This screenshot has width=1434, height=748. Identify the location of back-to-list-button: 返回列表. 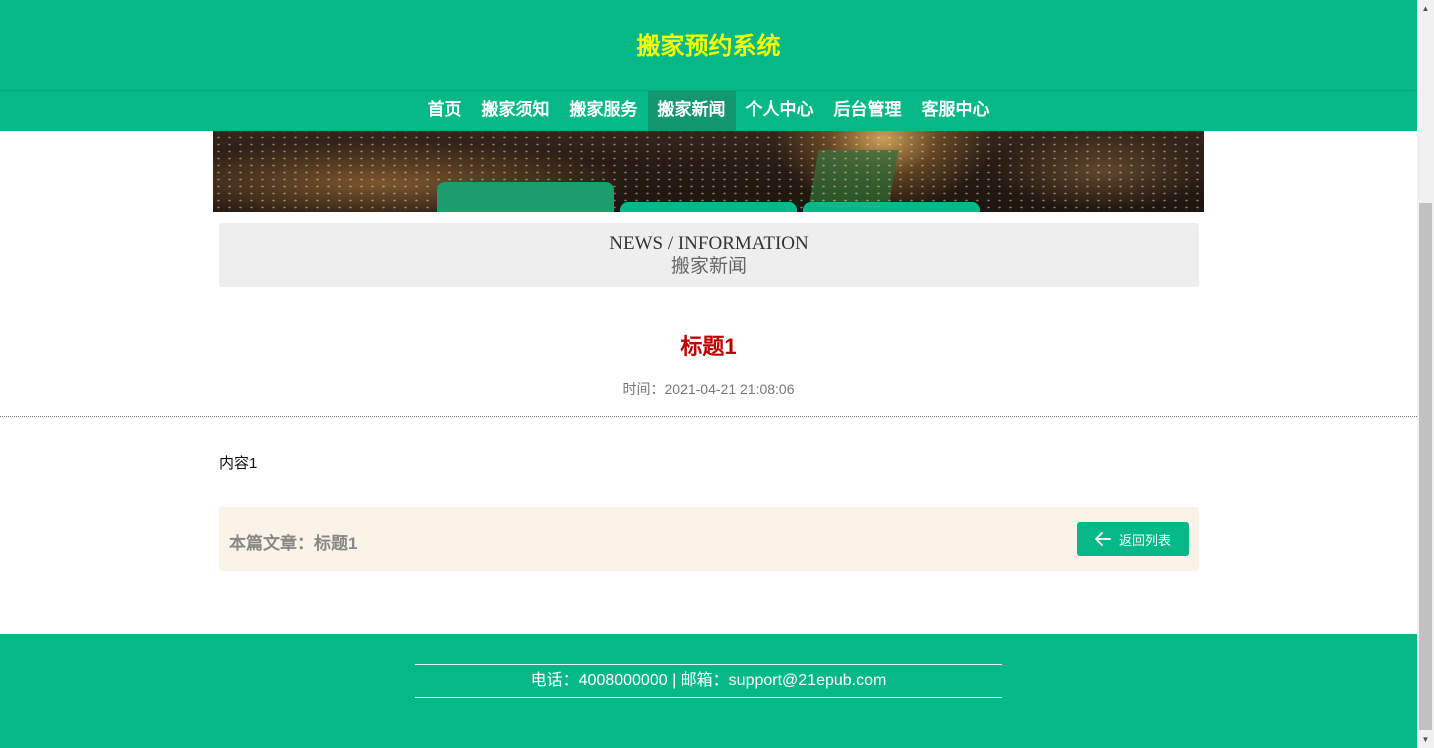
(1133, 539).